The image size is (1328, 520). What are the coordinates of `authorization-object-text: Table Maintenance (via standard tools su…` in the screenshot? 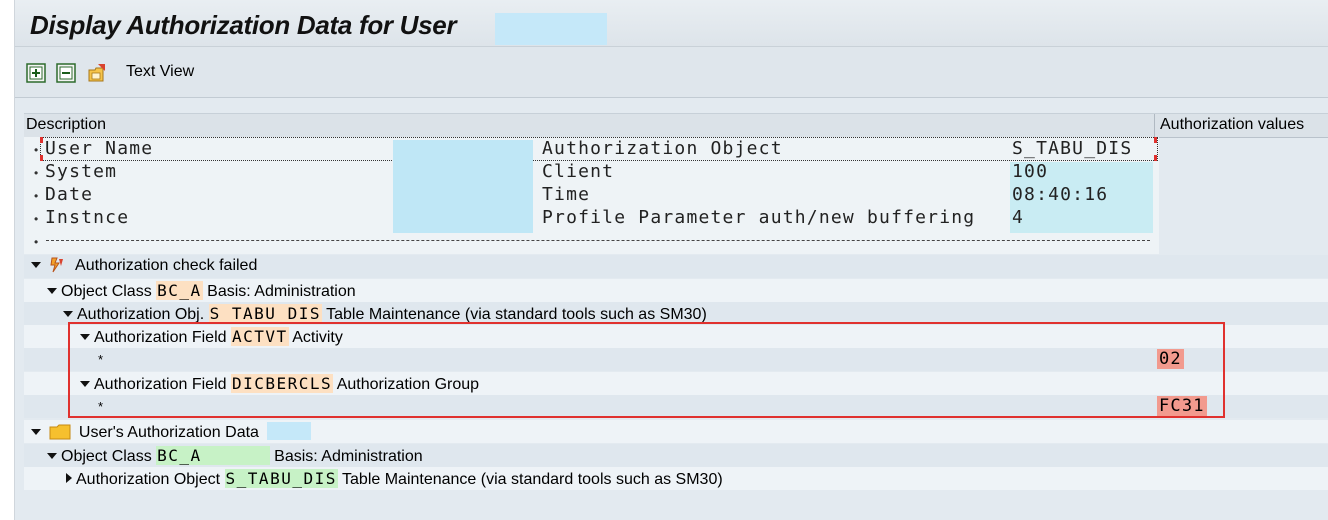 It's located at (532, 479).